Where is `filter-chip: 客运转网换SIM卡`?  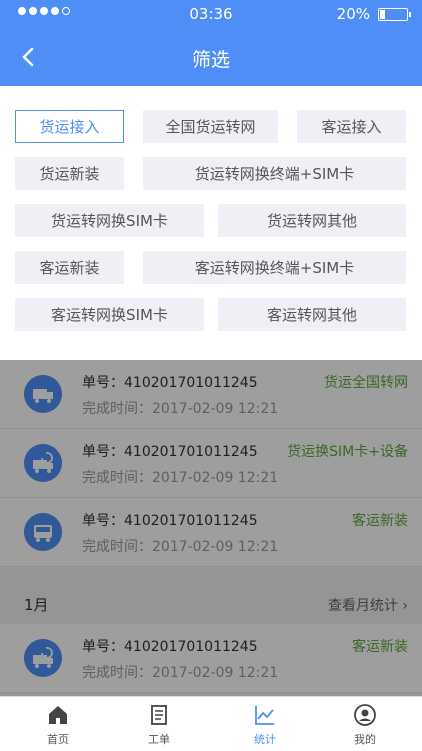
filter-chip: 客运转网换SIM卡 is located at coordinates (109, 314).